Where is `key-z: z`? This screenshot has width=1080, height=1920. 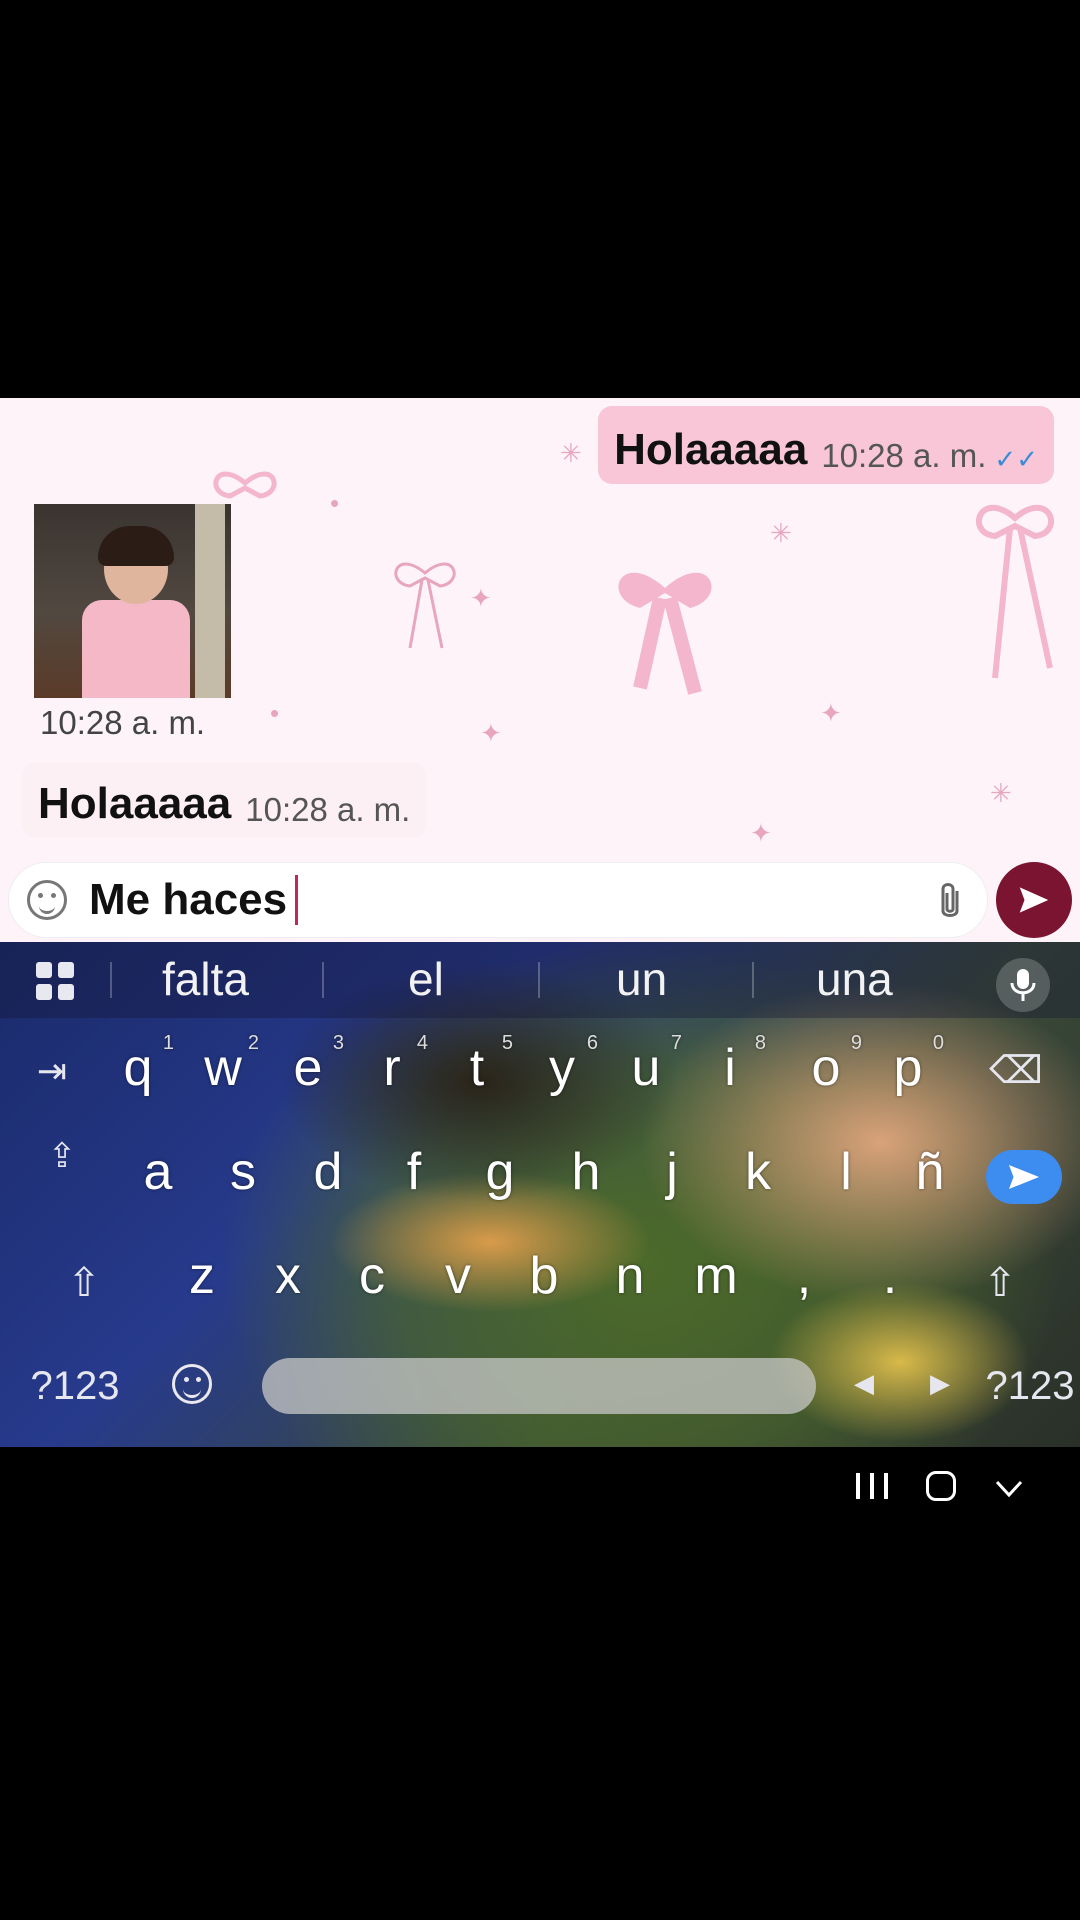
key-z: z is located at coordinates (202, 1276).